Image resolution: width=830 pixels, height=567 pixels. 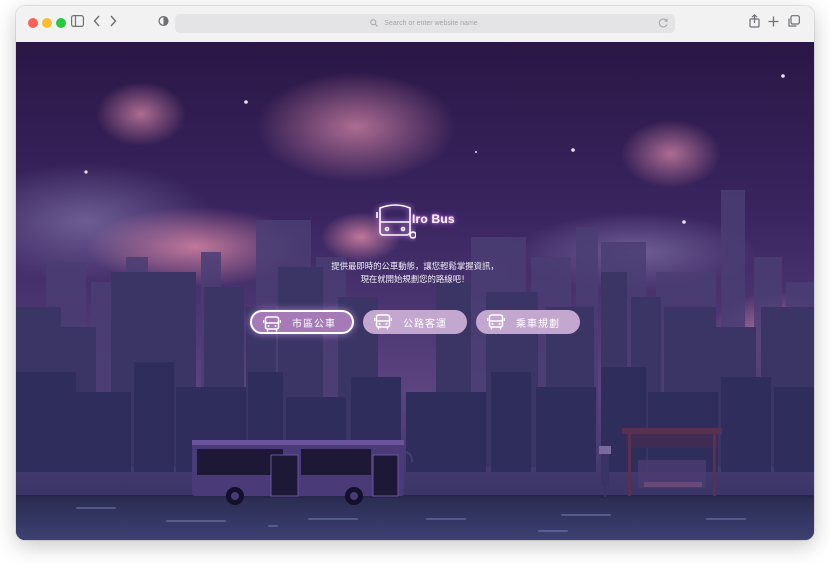 I want to click on bus-illustration, so click(x=302, y=472).